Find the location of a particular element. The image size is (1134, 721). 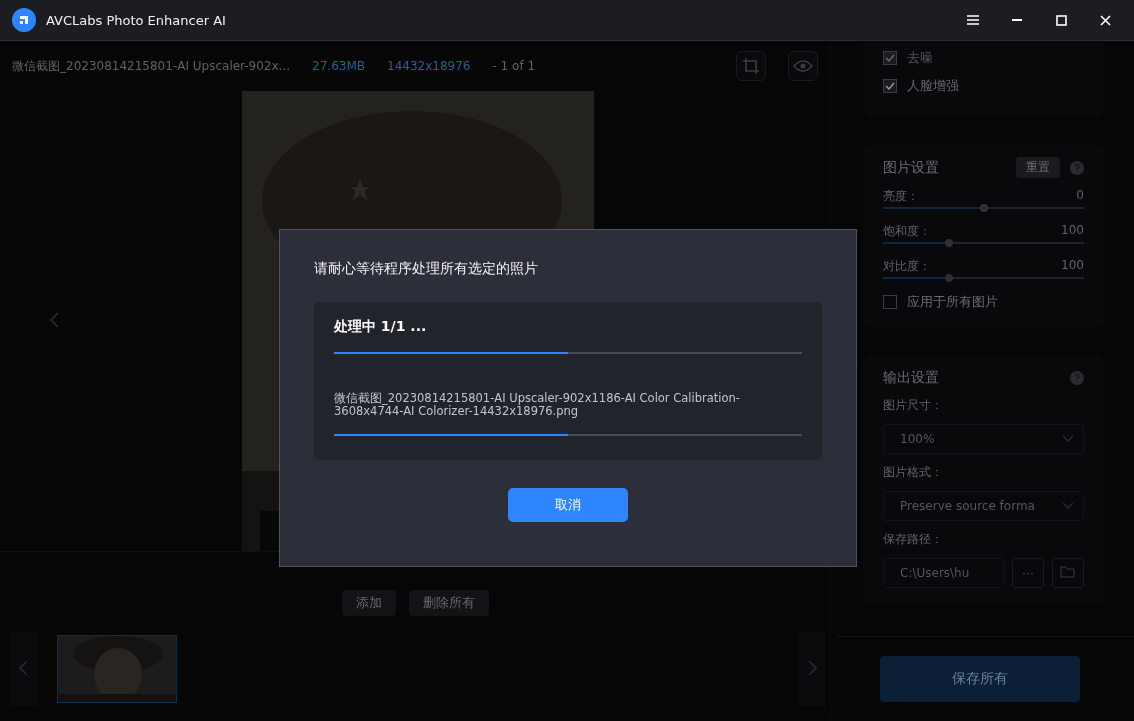

format-dropdown: Preserve source forma is located at coordinates (983, 506).